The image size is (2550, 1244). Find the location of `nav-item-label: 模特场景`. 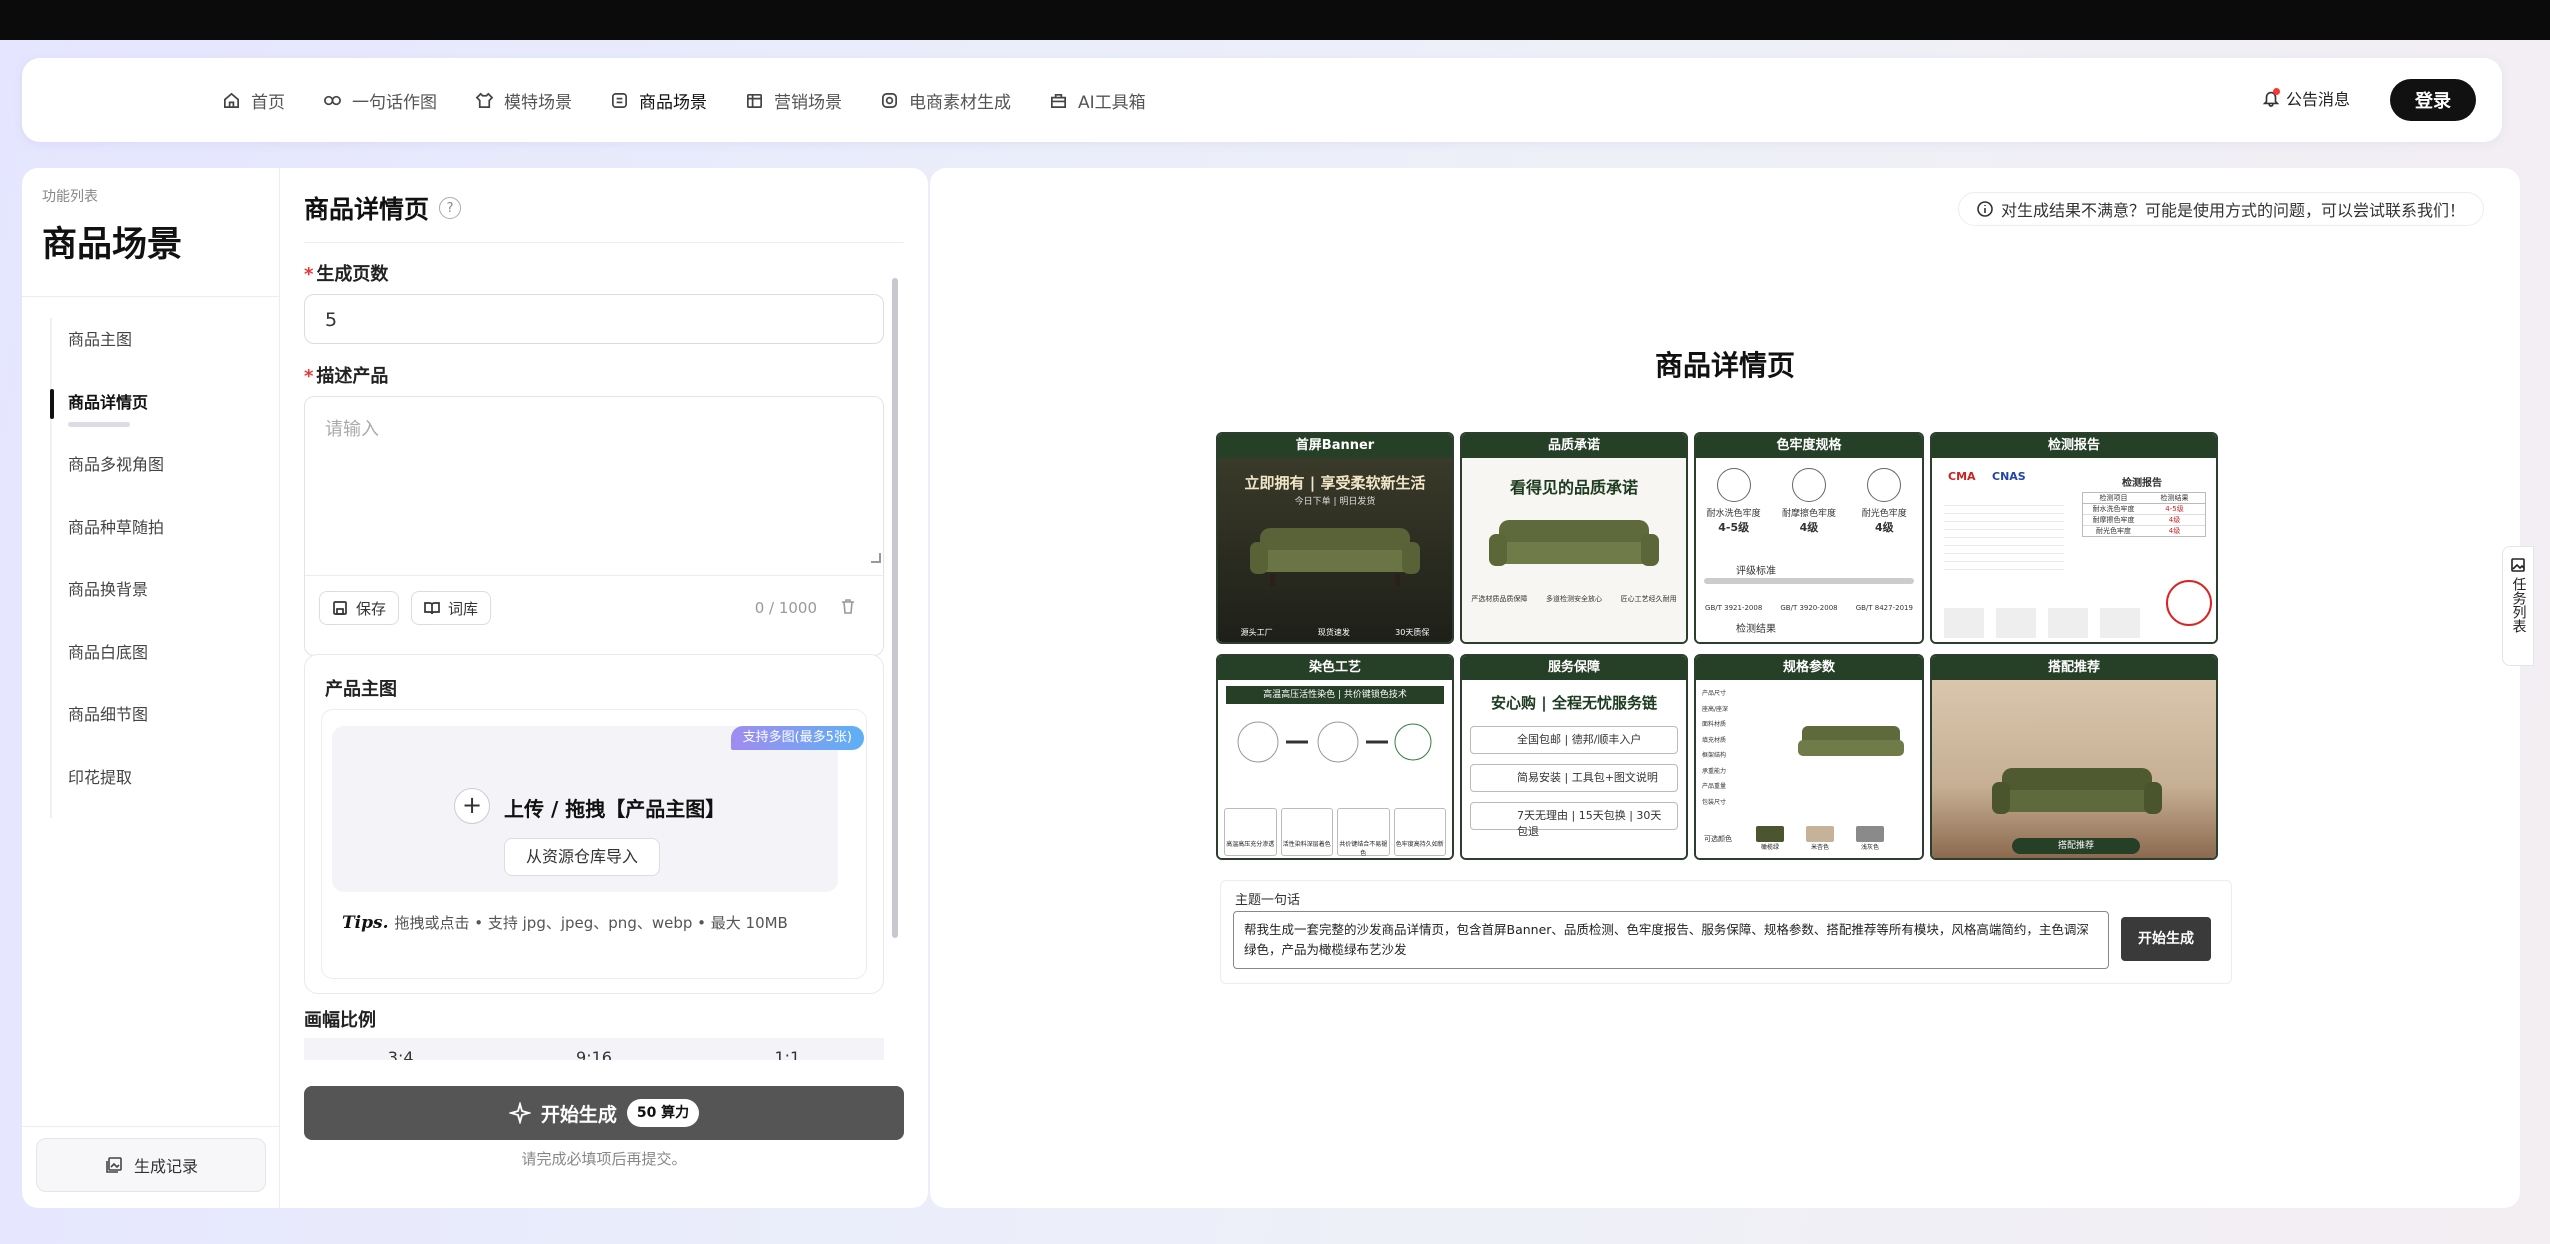

nav-item-label: 模特场景 is located at coordinates (538, 102).